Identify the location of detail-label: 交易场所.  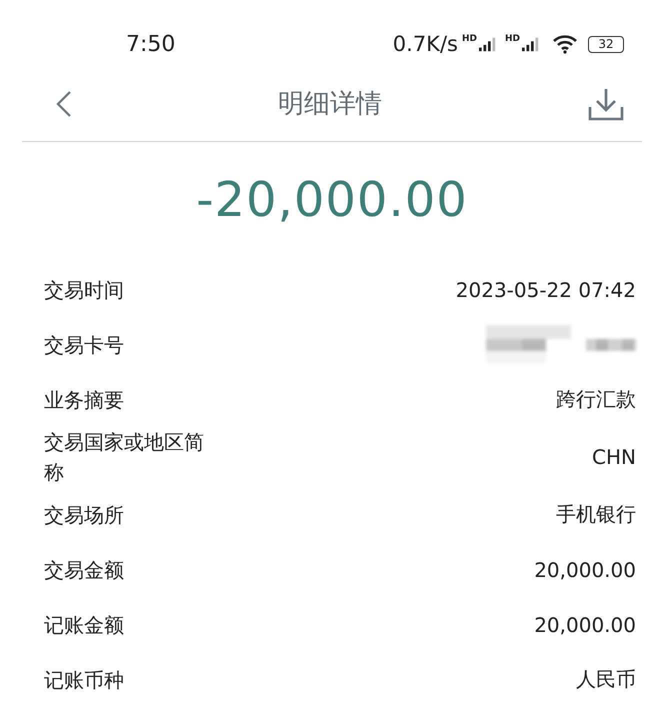
(84, 515).